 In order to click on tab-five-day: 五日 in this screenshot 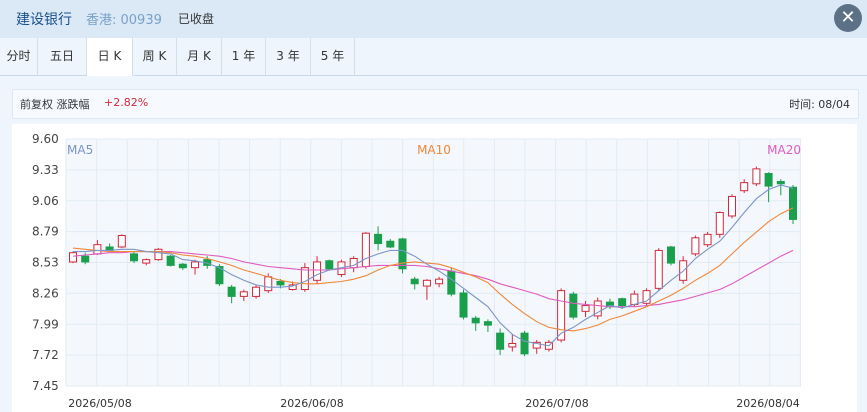, I will do `click(62, 56)`.